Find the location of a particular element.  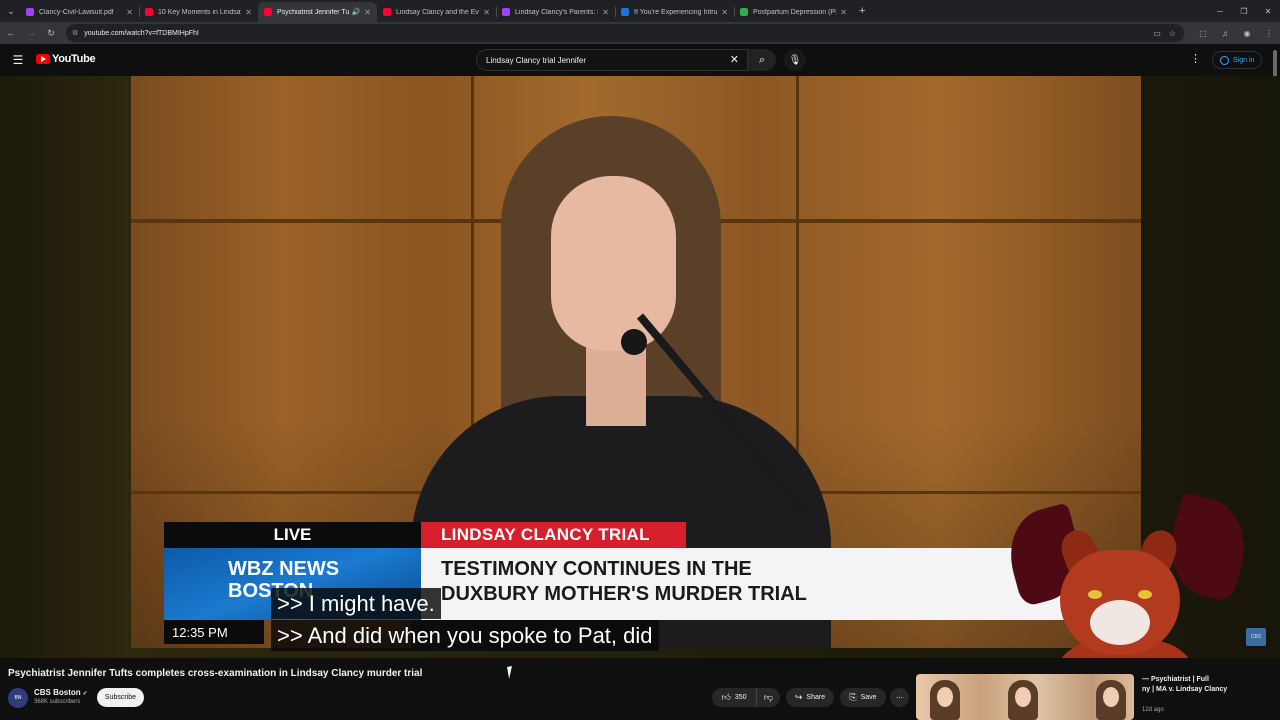

channel-avatar: BN is located at coordinates (18, 698).